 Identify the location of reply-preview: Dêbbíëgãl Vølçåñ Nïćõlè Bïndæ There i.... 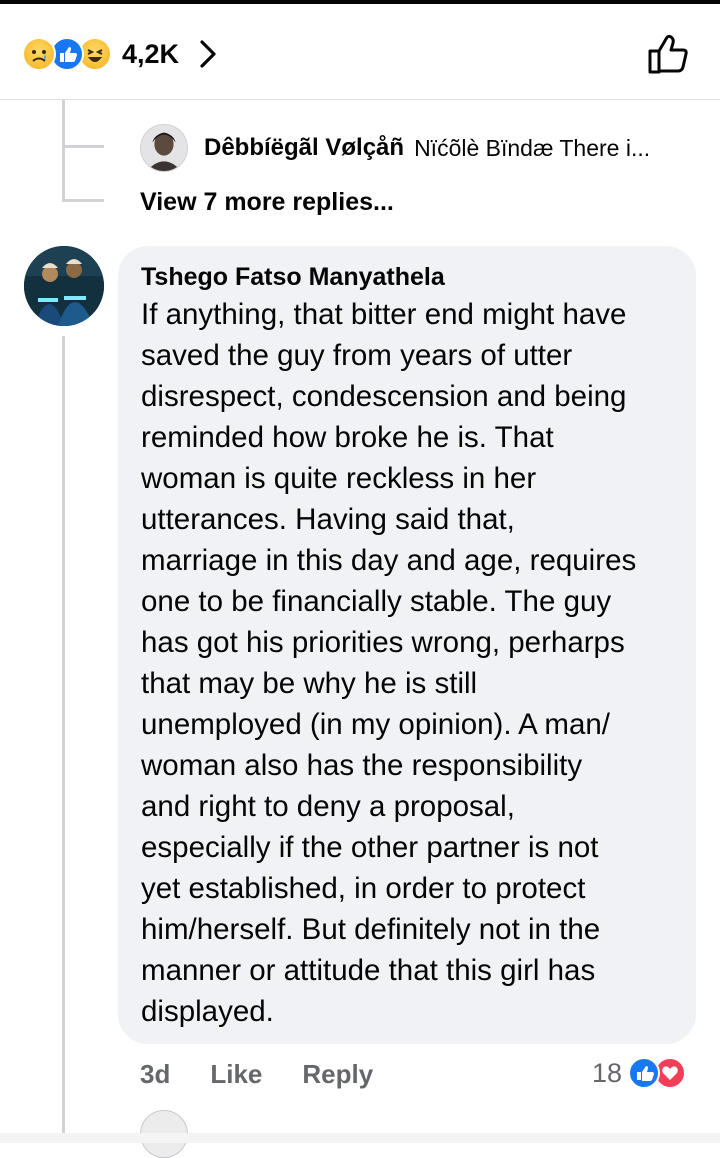
(395, 148).